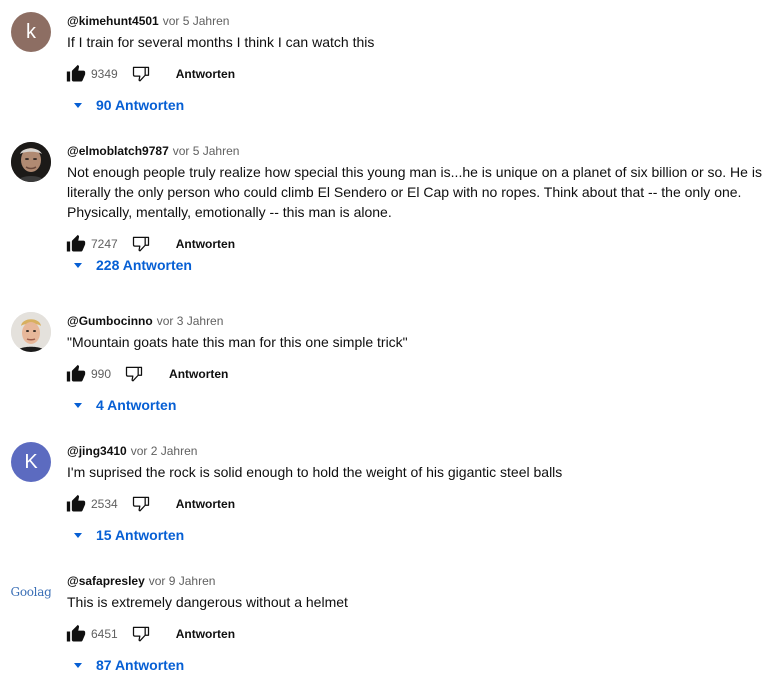 This screenshot has height=690, width=770. I want to click on like-count: 2534, so click(104, 504).